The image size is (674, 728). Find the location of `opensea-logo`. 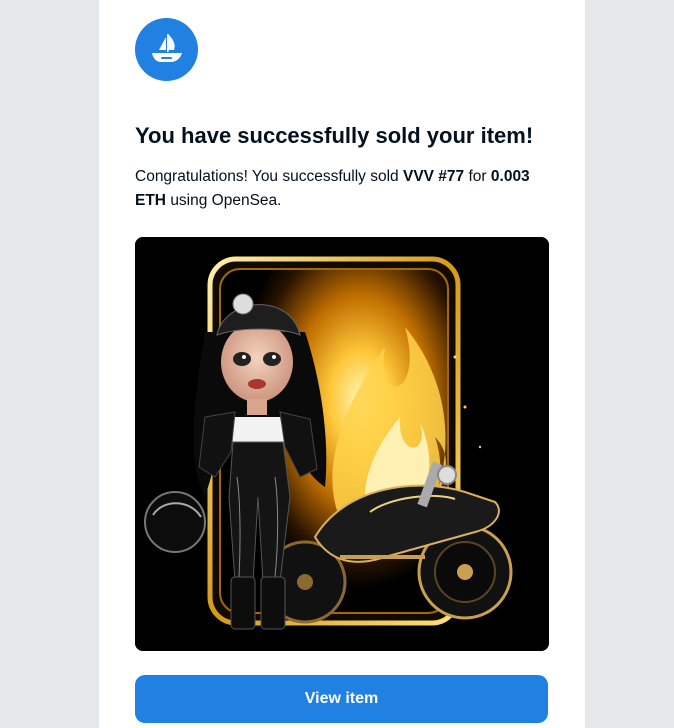

opensea-logo is located at coordinates (166, 49).